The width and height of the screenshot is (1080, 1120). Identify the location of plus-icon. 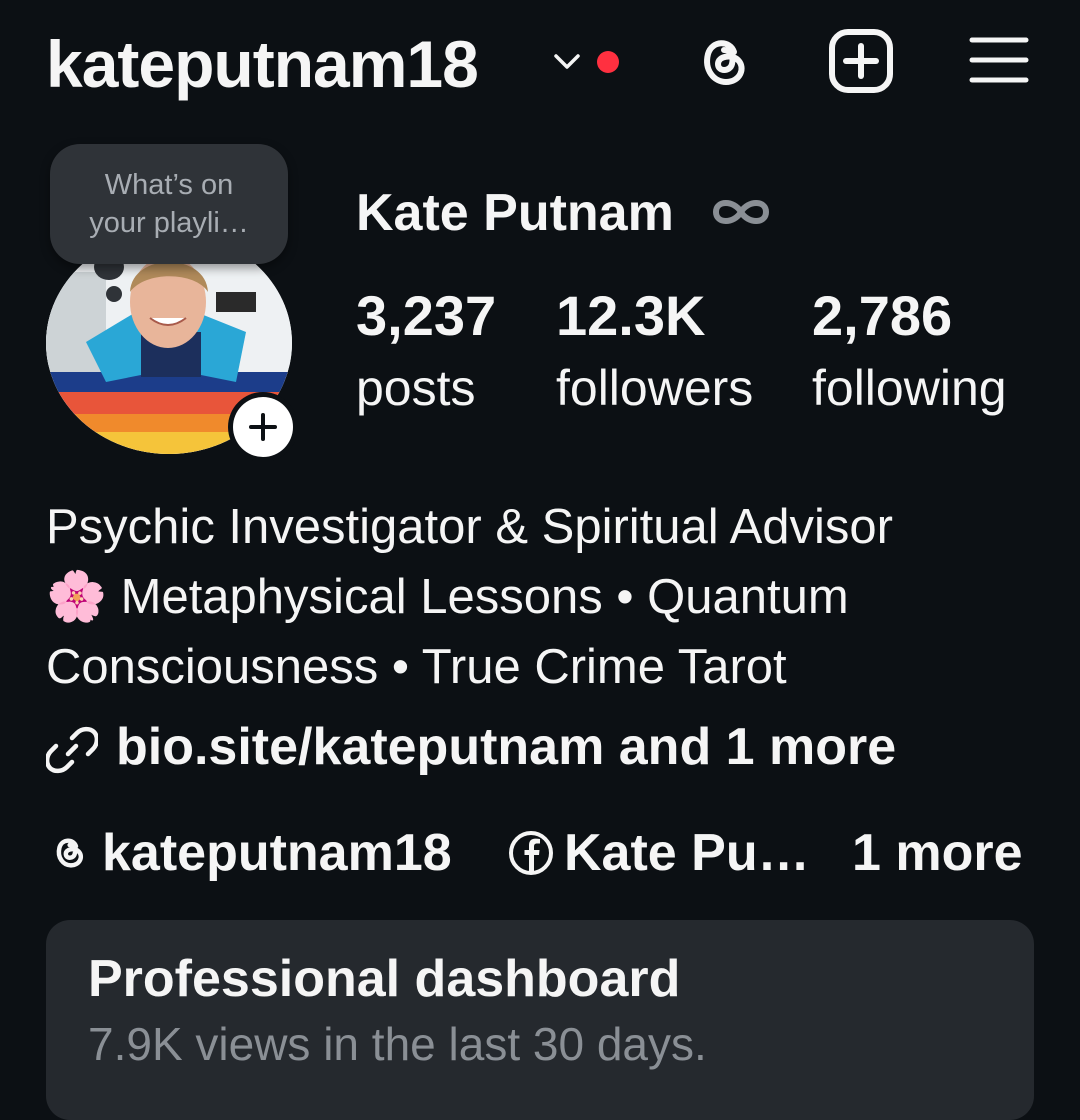
(263, 427).